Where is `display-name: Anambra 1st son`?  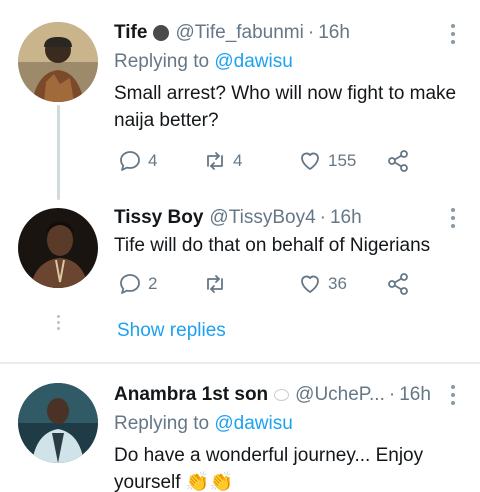 display-name: Anambra 1st son is located at coordinates (191, 395).